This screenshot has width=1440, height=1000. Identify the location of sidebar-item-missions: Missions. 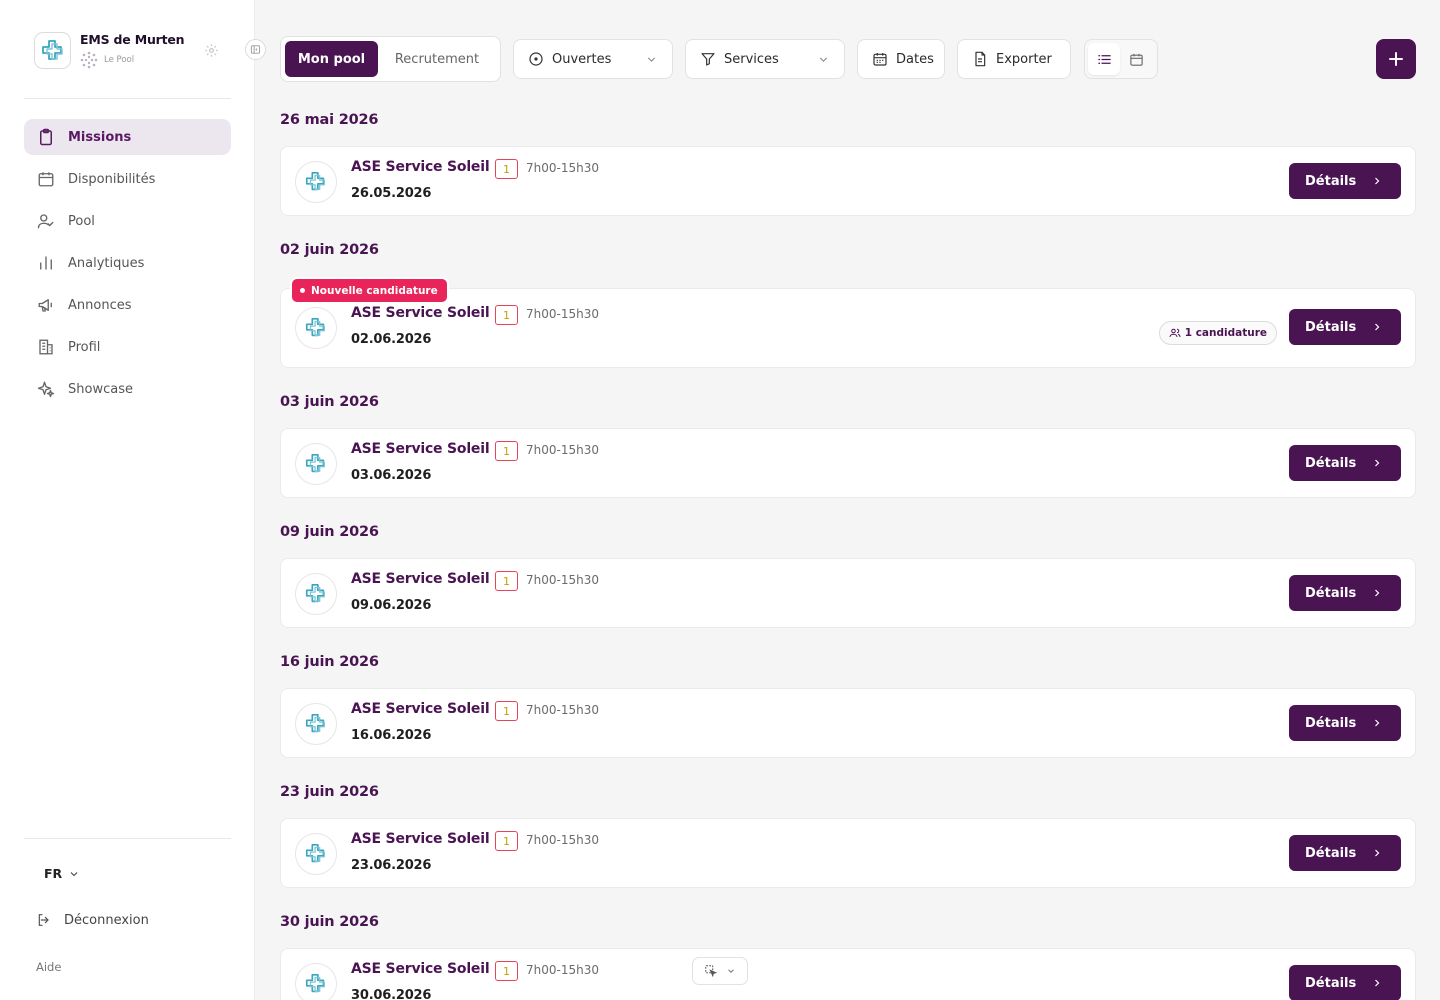
(127, 137).